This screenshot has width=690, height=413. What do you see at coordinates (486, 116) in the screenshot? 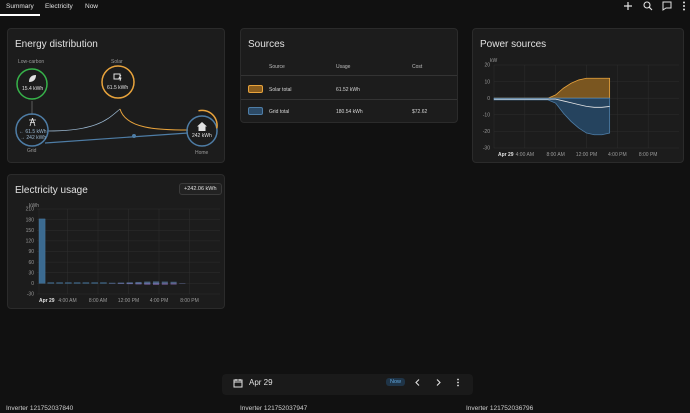
I see `y-tick-label: -10` at bounding box center [486, 116].